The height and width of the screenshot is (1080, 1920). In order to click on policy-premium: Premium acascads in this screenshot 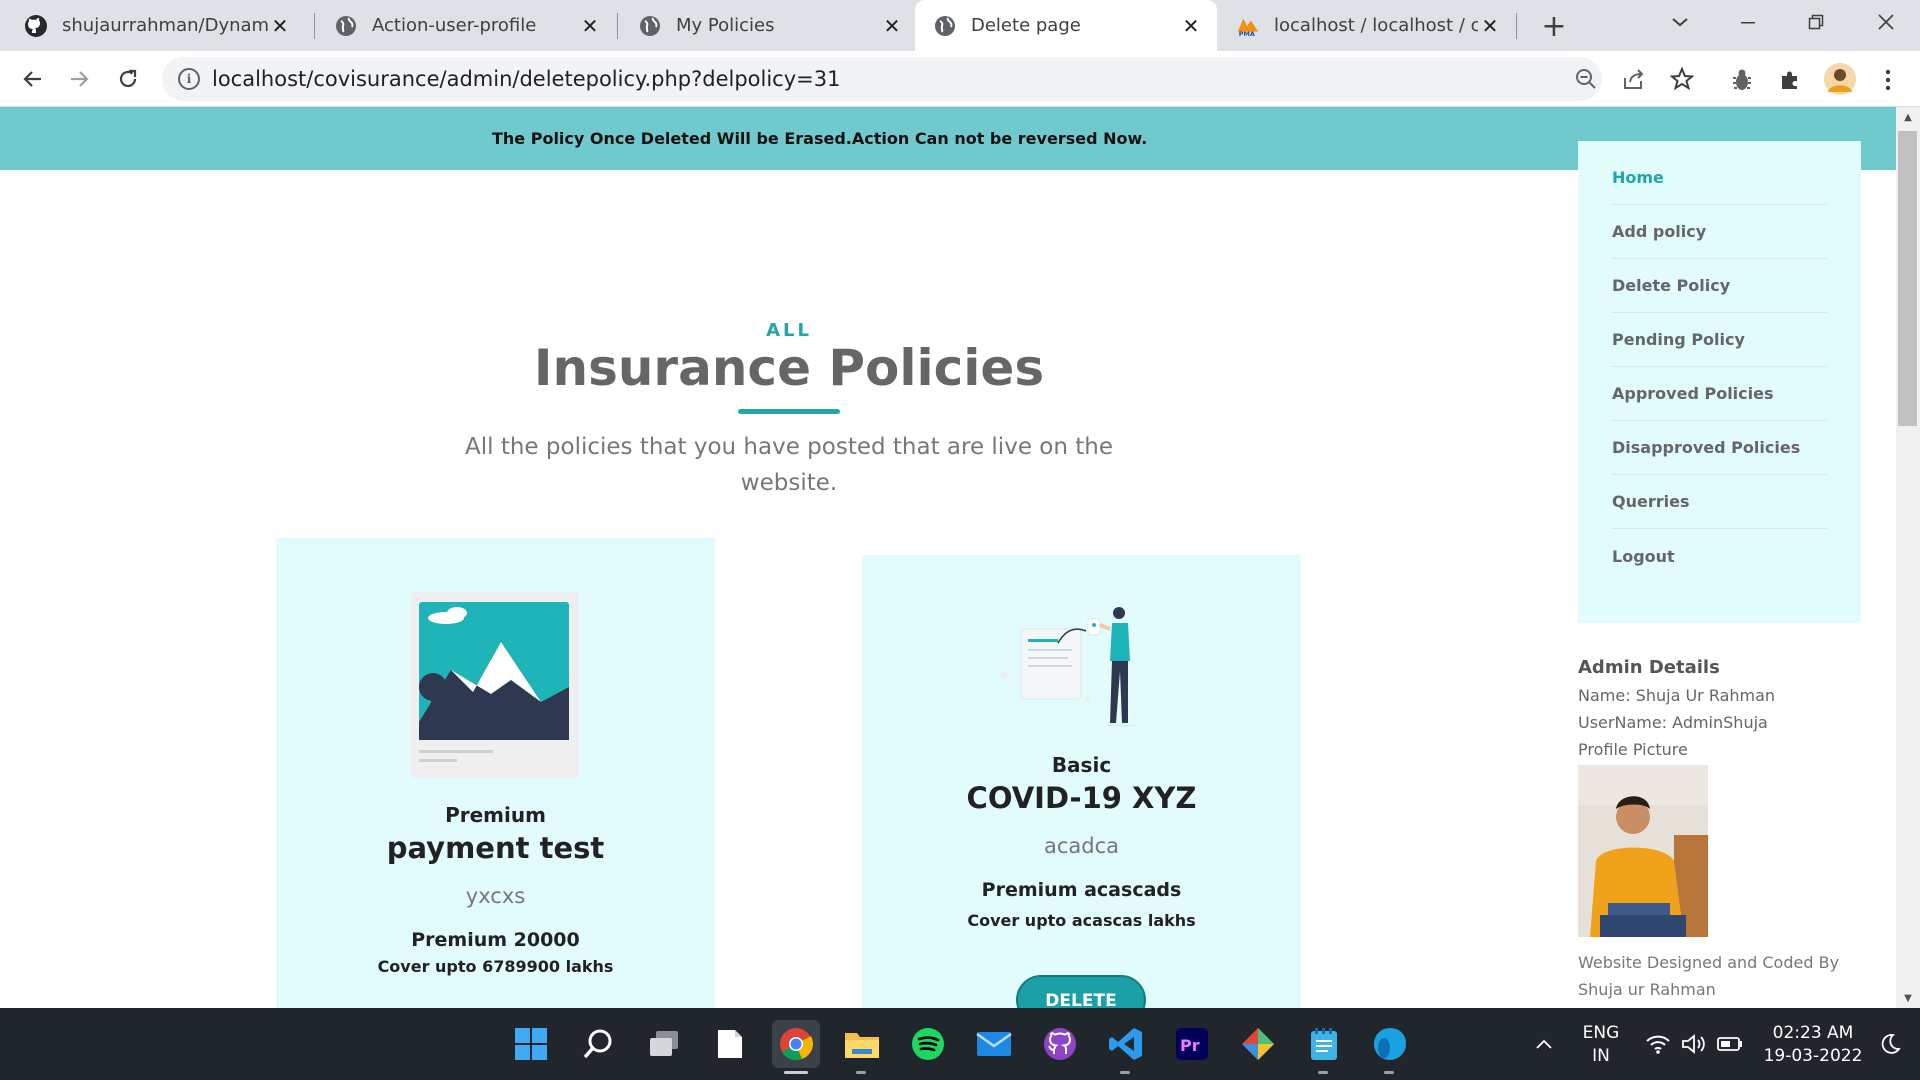, I will do `click(1081, 890)`.